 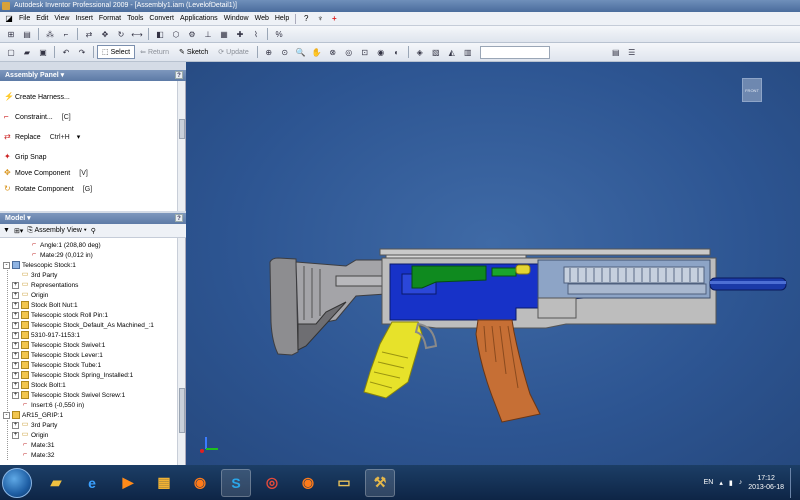 I want to click on open-icon: ▰, so click(x=27, y=52).